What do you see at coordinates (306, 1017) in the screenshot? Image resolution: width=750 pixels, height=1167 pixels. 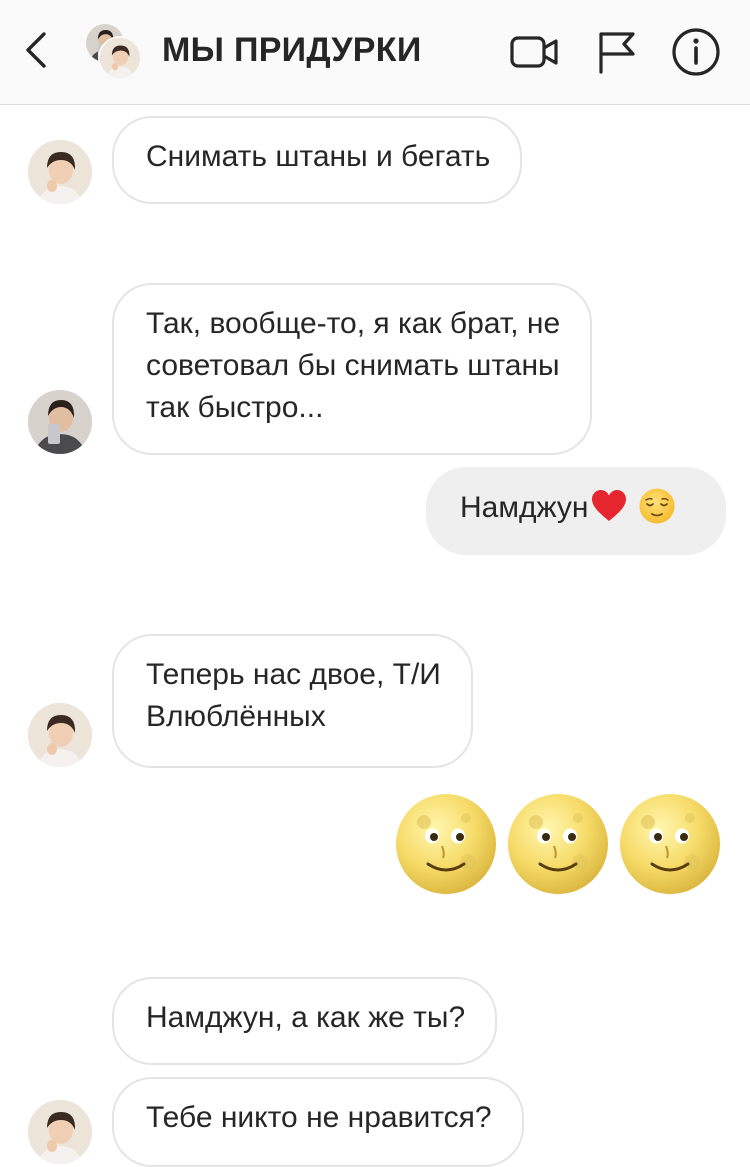 I see `message-text: Намджун, а как же ты?` at bounding box center [306, 1017].